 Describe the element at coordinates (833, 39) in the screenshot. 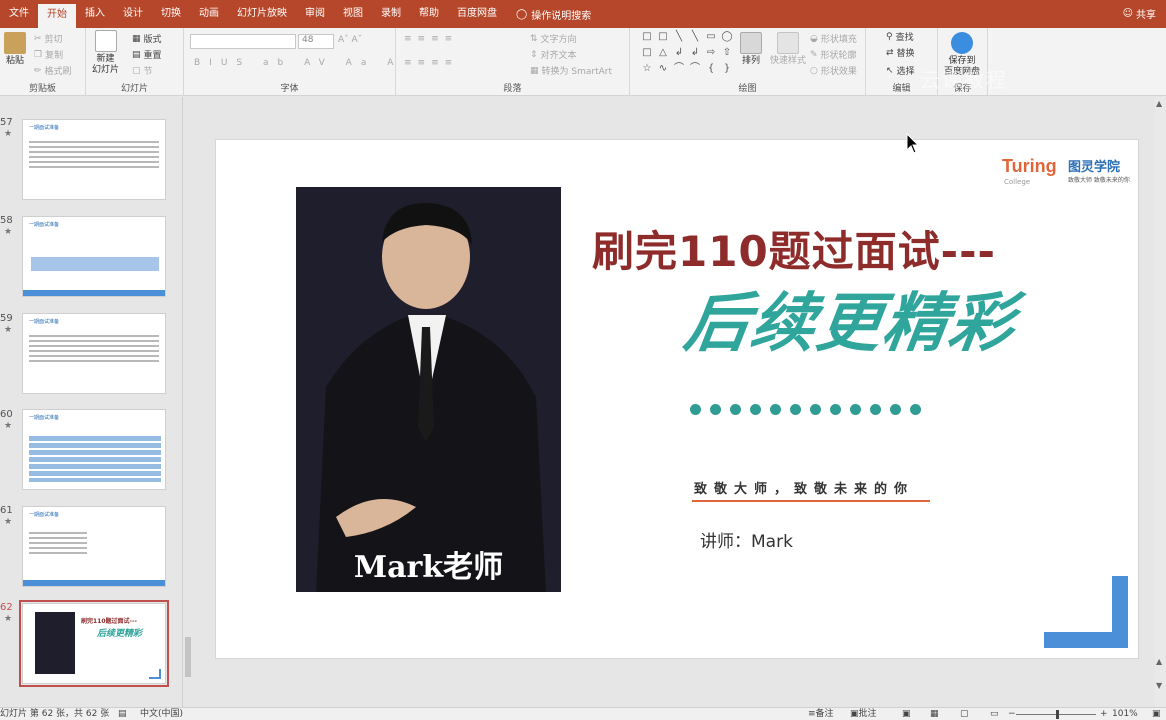

I see `shape-fill-button: ◒ 形状填充` at that location.